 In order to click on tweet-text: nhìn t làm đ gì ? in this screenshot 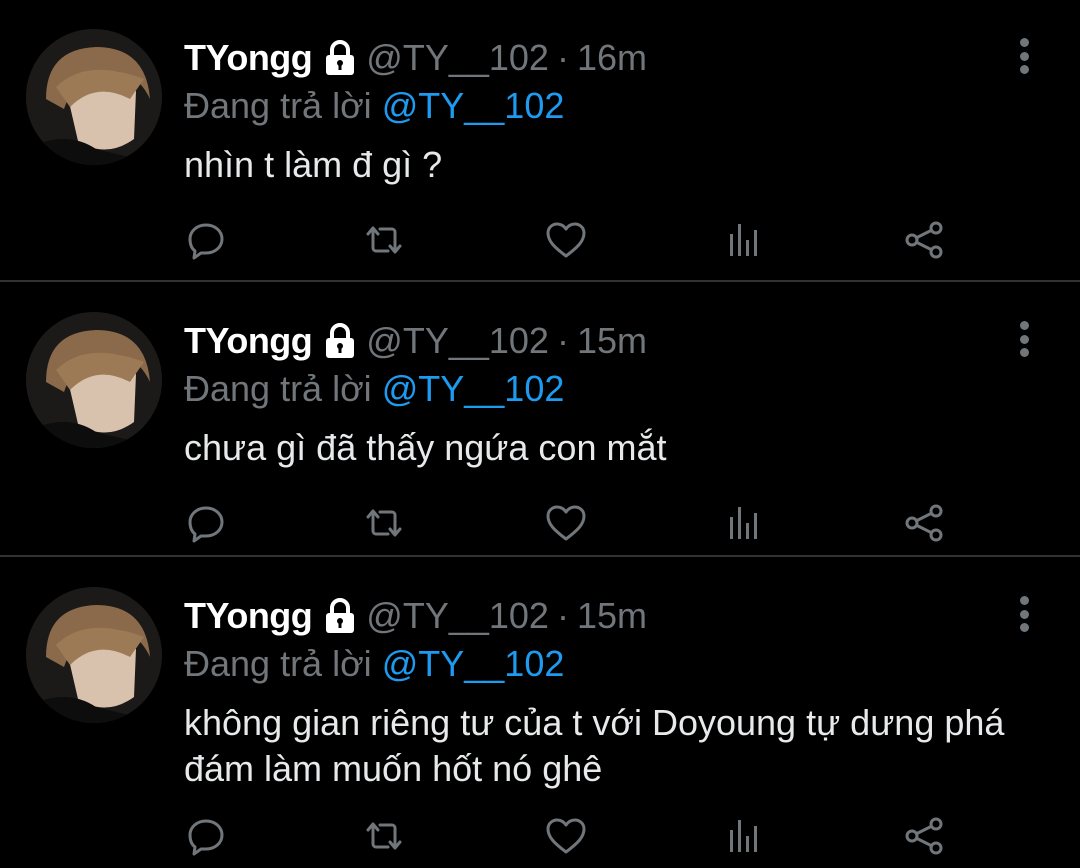, I will do `click(313, 164)`.